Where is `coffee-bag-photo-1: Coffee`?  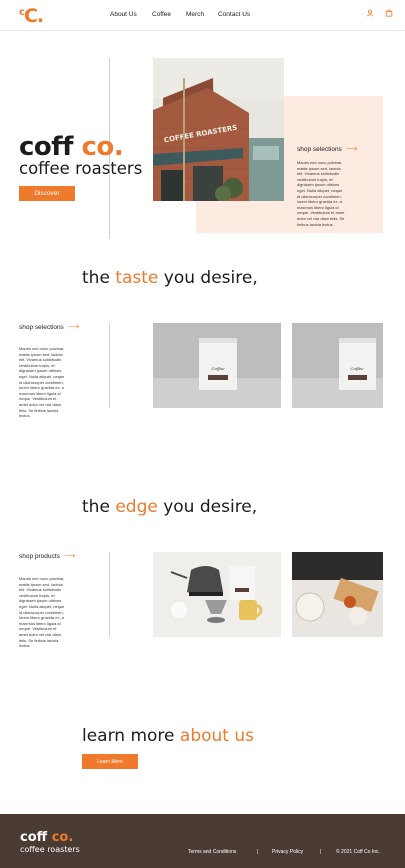 coffee-bag-photo-1: Coffee is located at coordinates (217, 365).